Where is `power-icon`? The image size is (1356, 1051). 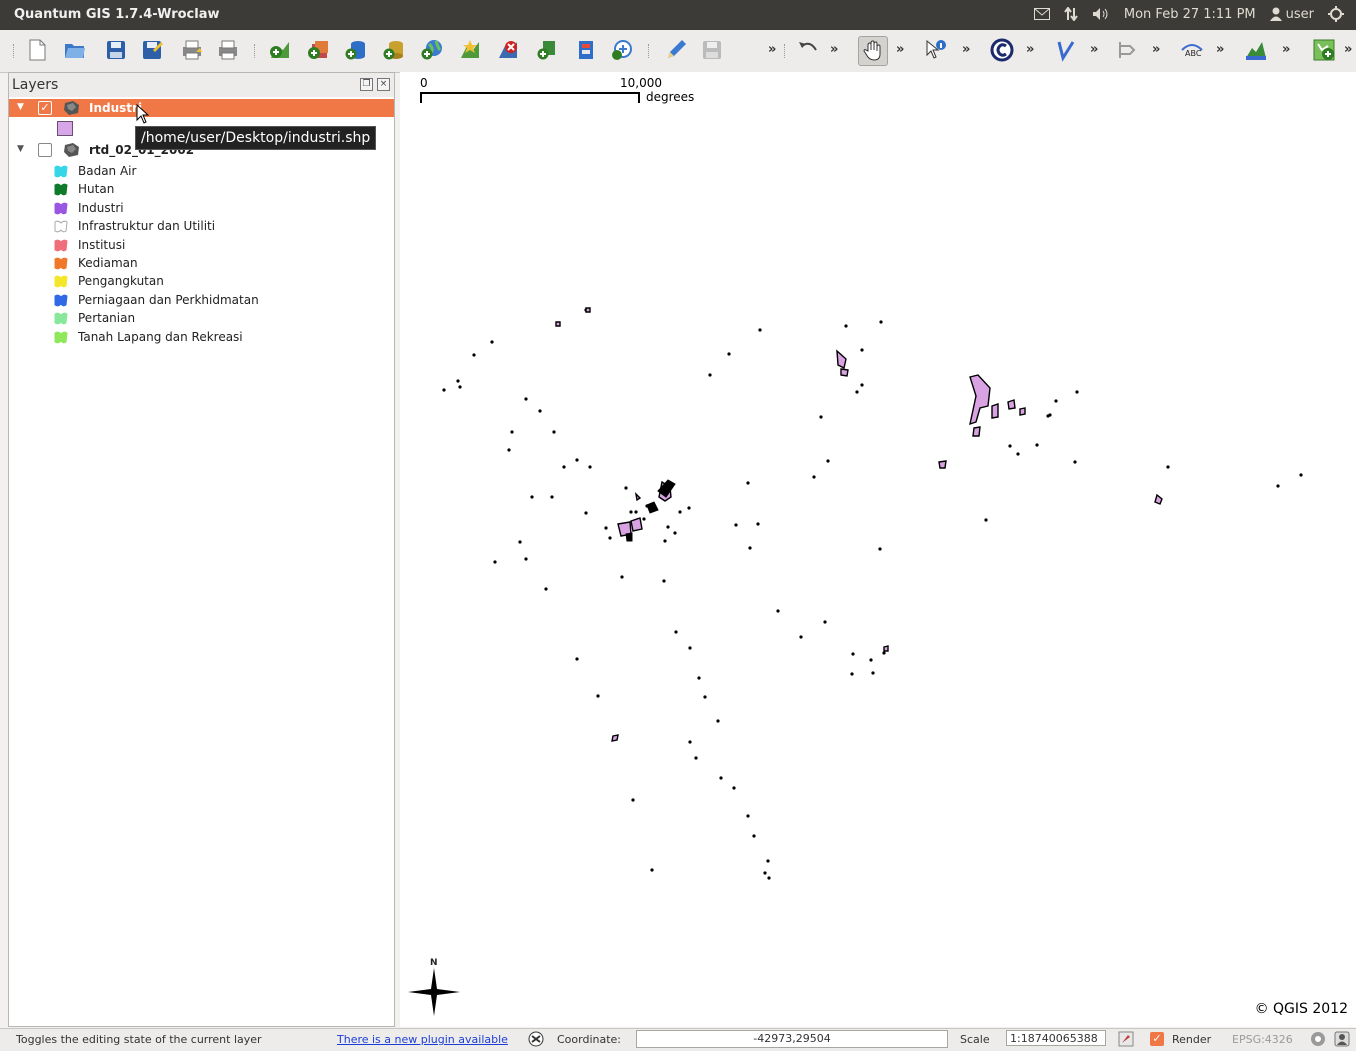
power-icon is located at coordinates (1336, 14).